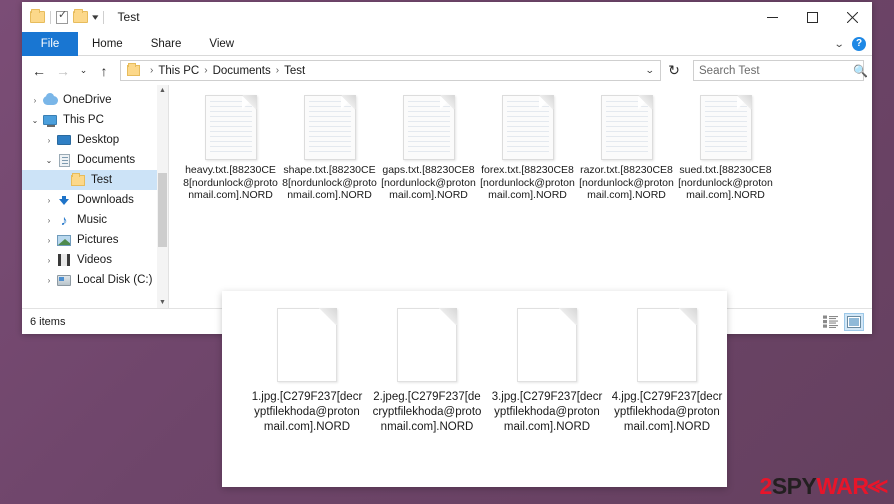  Describe the element at coordinates (64, 140) in the screenshot. I see `desktop-icon` at that location.